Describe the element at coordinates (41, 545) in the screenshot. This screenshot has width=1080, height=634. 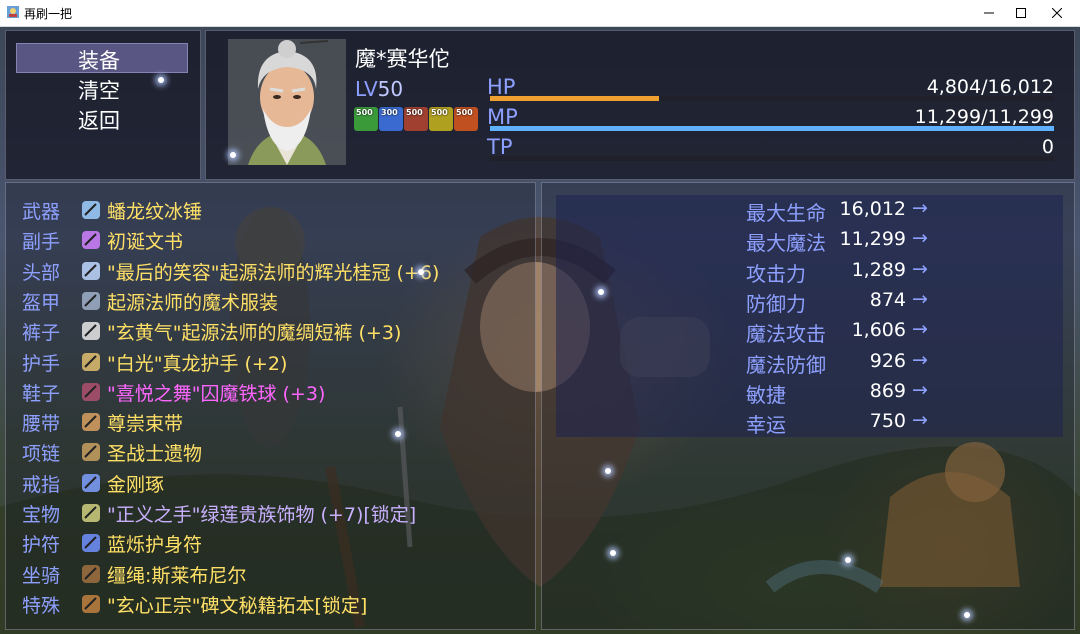
I see `equip-slot-label: 护符` at that location.